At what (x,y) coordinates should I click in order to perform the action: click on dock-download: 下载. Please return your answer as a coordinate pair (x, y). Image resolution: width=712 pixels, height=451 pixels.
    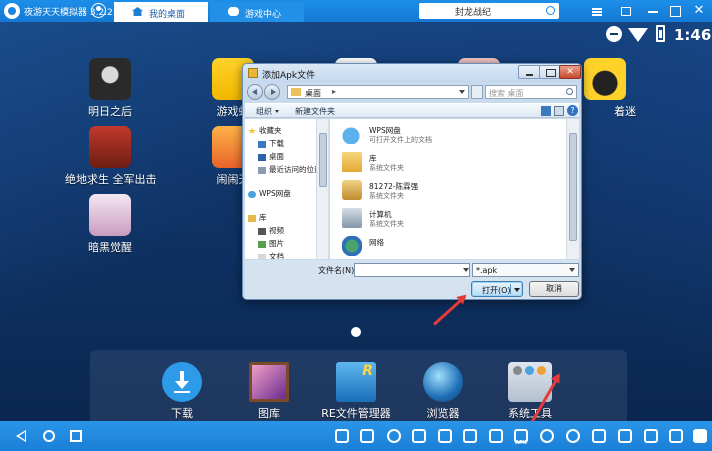
    Looking at the image, I should click on (182, 391).